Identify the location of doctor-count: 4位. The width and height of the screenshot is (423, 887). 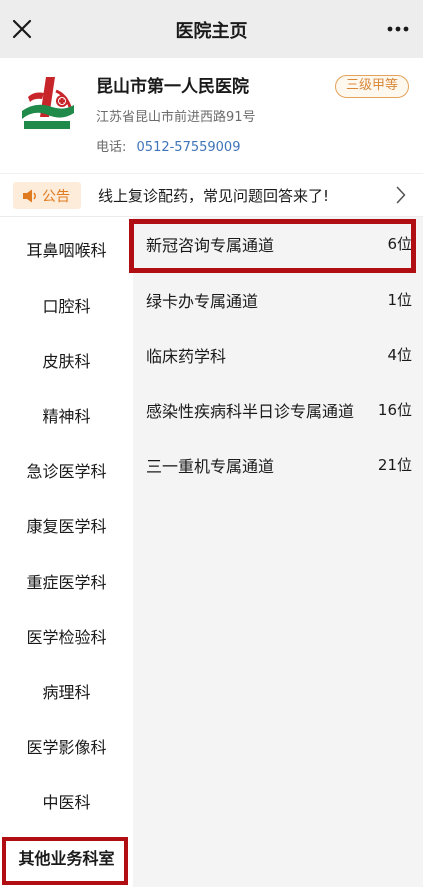
(399, 355).